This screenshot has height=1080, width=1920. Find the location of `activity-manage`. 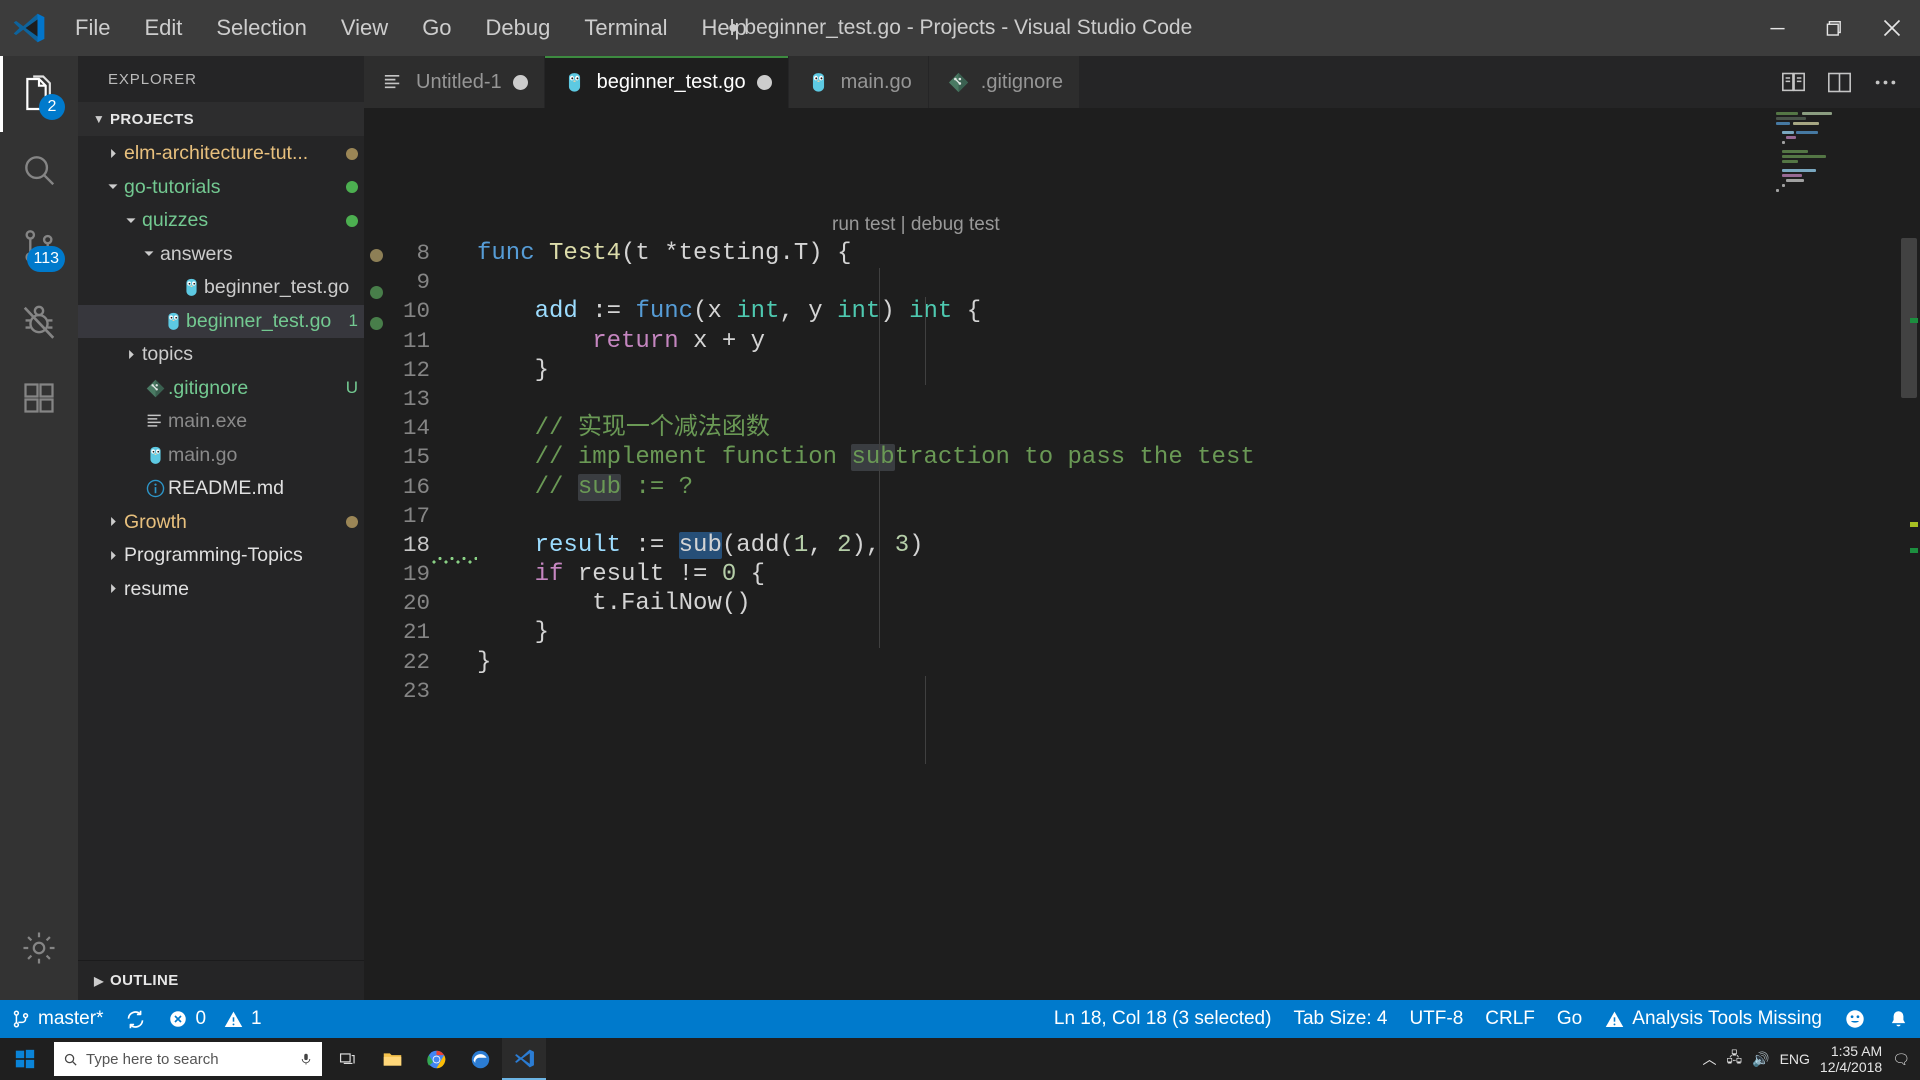

activity-manage is located at coordinates (39, 948).